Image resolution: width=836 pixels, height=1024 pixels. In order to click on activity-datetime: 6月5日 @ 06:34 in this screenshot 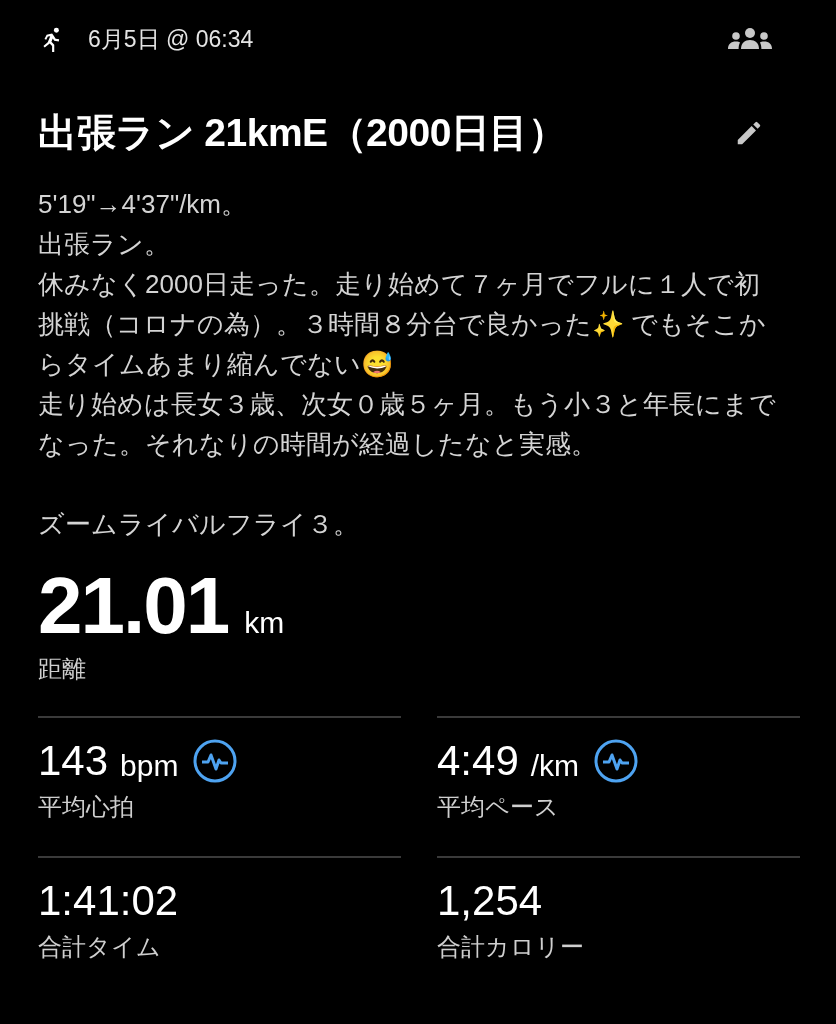, I will do `click(171, 39)`.